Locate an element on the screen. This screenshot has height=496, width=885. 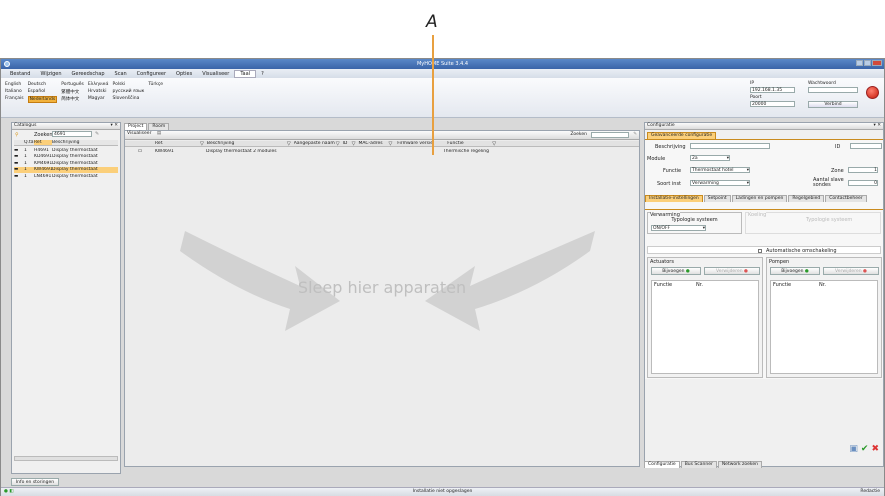
remove-actuator-button: Verwijderen ● is located at coordinates (732, 271).